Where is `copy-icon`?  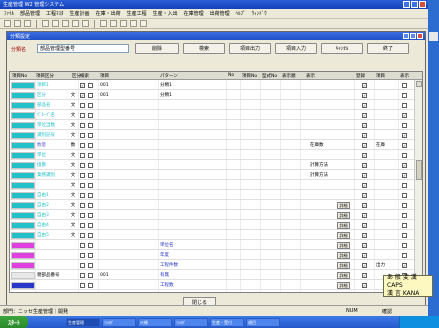 copy-icon is located at coordinates (55, 23).